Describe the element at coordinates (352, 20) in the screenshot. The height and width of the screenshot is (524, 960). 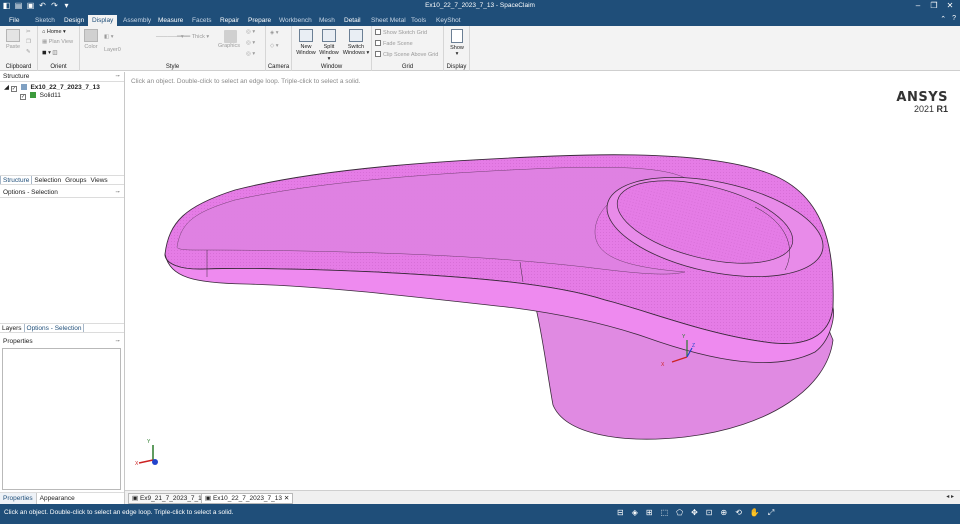
I see `tab-detail: Detail` at that location.